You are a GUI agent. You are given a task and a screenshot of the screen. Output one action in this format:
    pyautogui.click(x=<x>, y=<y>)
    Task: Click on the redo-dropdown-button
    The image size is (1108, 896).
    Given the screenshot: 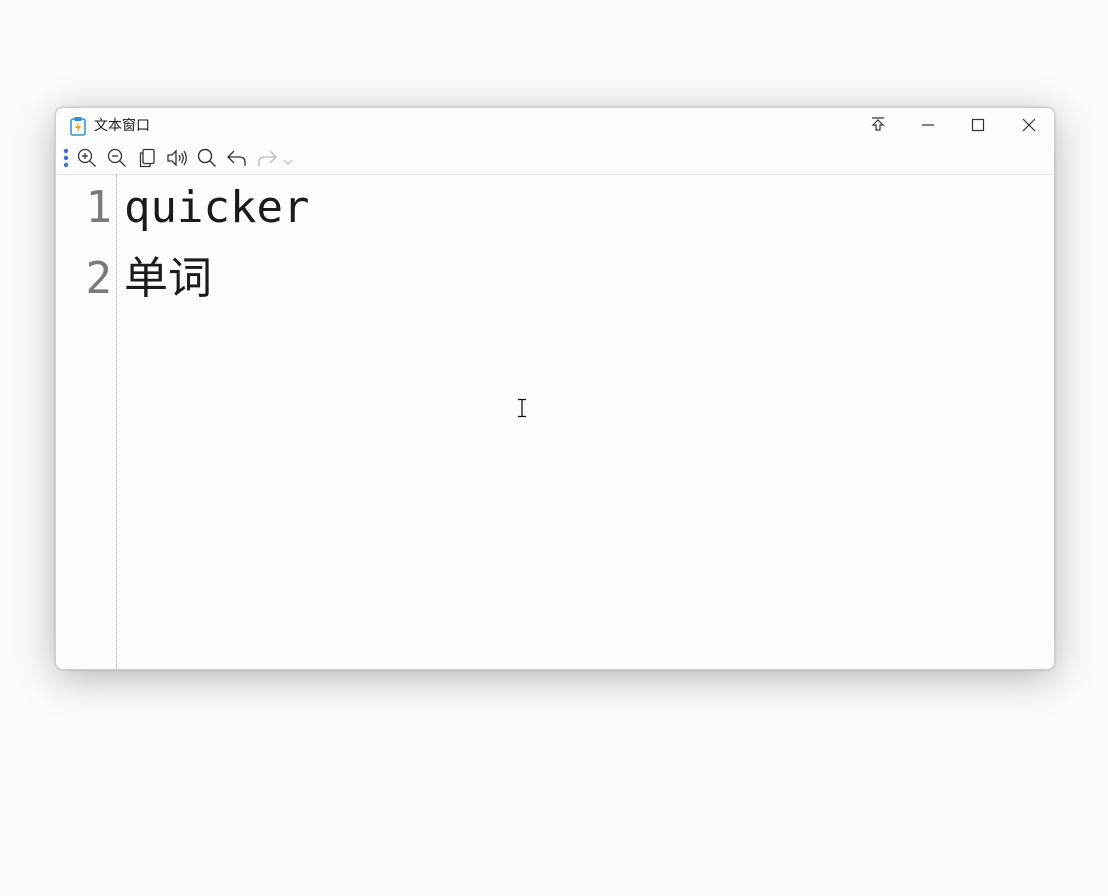 What is the action you would take?
    pyautogui.click(x=288, y=160)
    